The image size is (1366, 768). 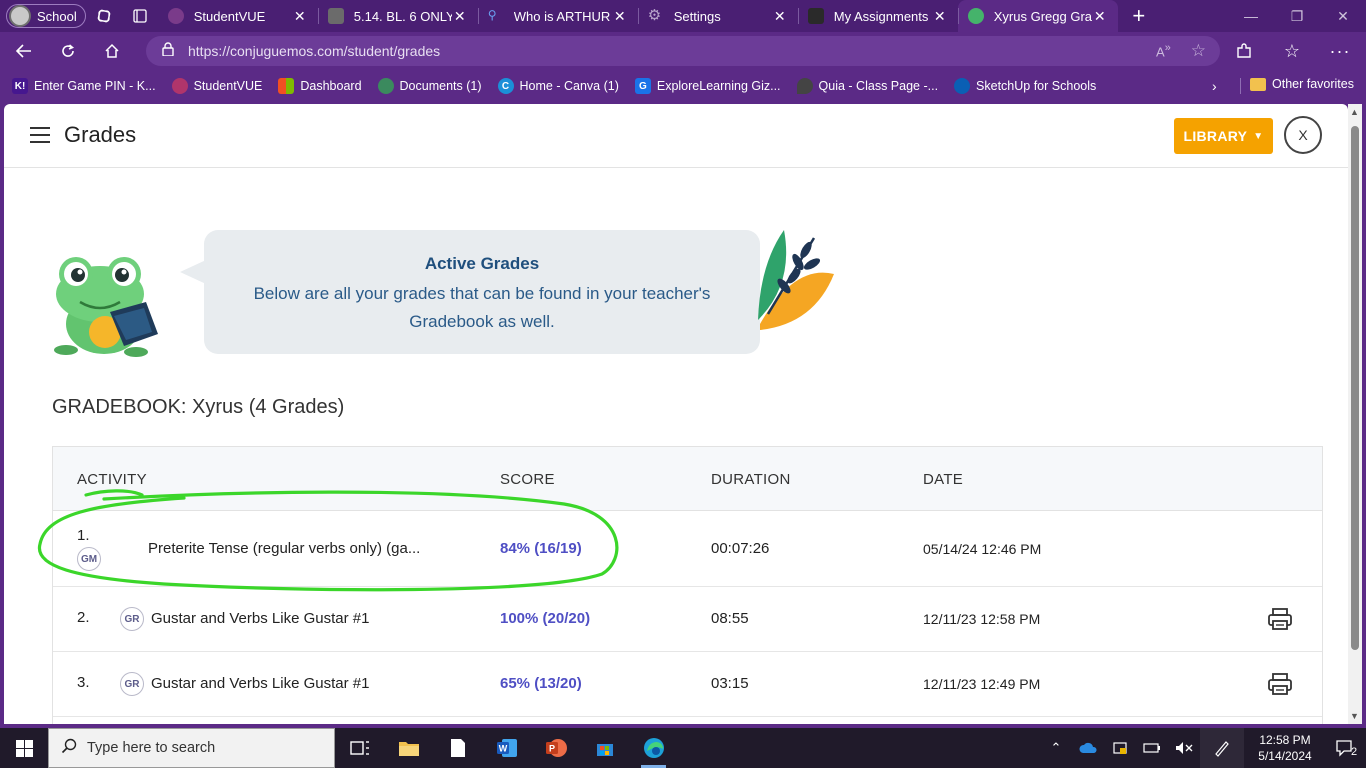 What do you see at coordinates (1163, 50) in the screenshot?
I see `read-aloud-icon: A»` at bounding box center [1163, 50].